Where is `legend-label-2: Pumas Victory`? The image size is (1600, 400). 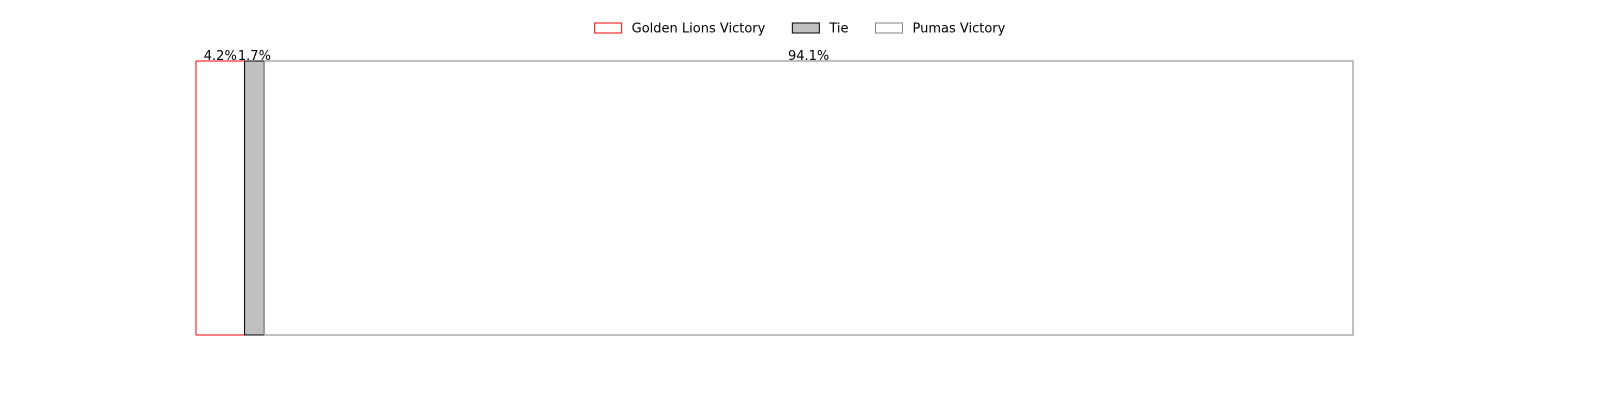 legend-label-2: Pumas Victory is located at coordinates (958, 29).